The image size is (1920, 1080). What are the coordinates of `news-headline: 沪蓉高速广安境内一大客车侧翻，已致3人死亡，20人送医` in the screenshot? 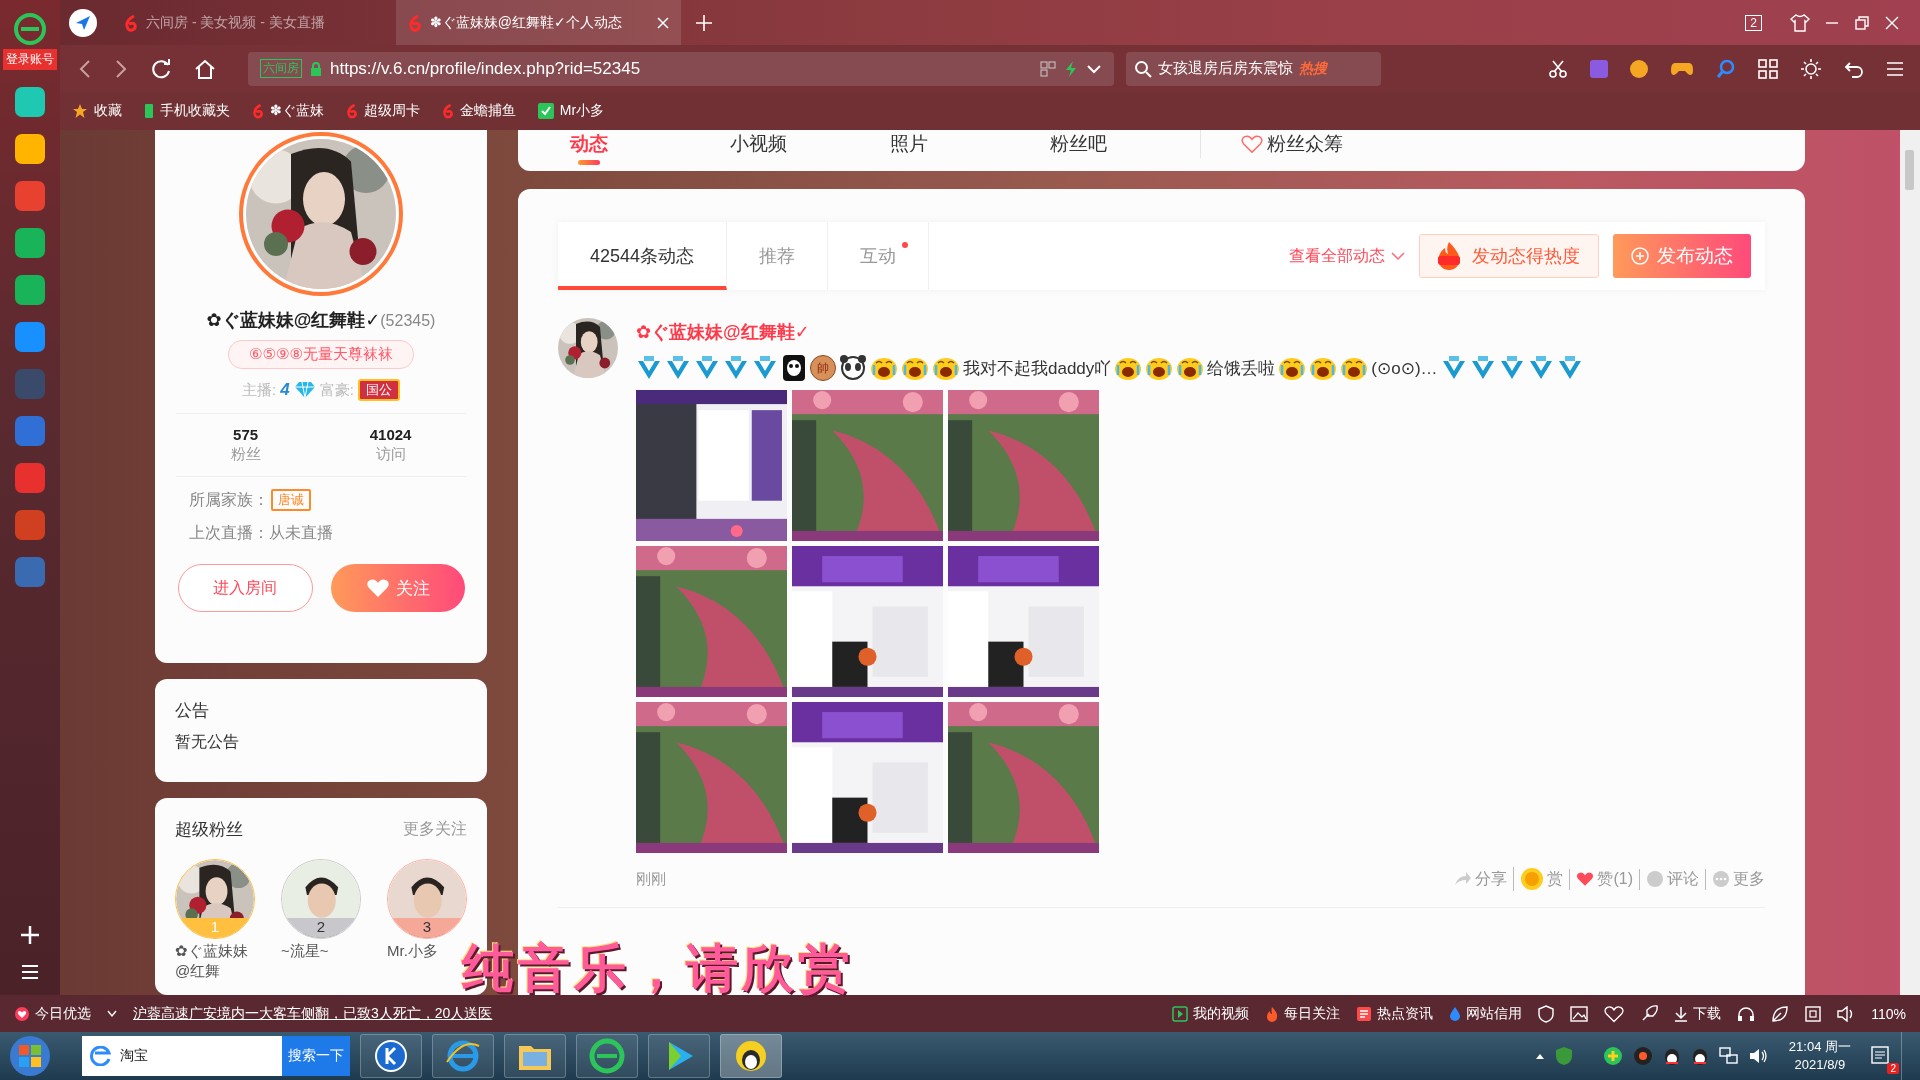 It's located at (313, 1013).